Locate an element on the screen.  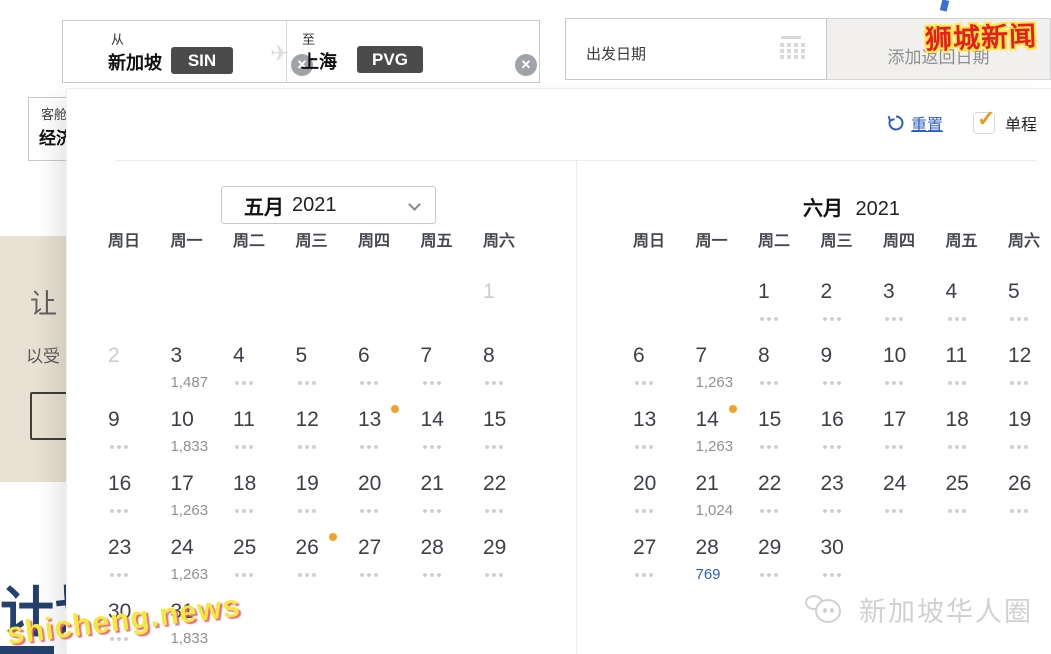
day-cell: 17 1,263 is located at coordinates (202, 493).